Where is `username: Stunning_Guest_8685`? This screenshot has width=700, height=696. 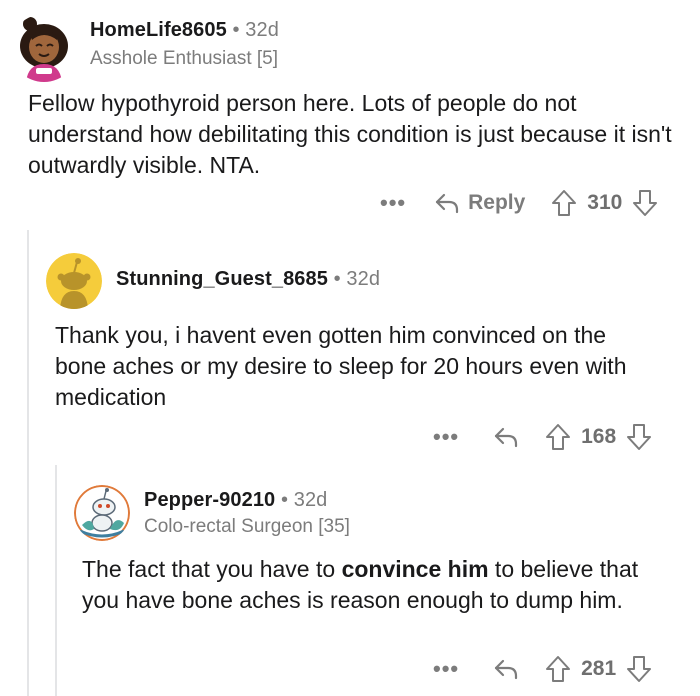 username: Stunning_Guest_8685 is located at coordinates (222, 279).